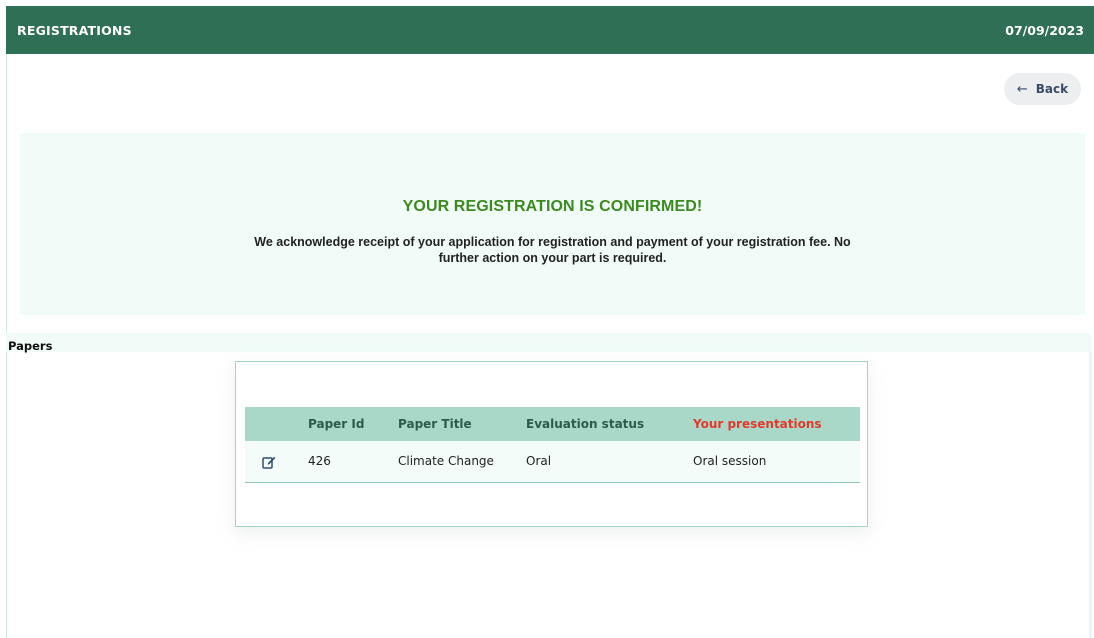 Image resolution: width=1094 pixels, height=638 pixels. I want to click on cell-paper-title: Climate Change, so click(446, 461).